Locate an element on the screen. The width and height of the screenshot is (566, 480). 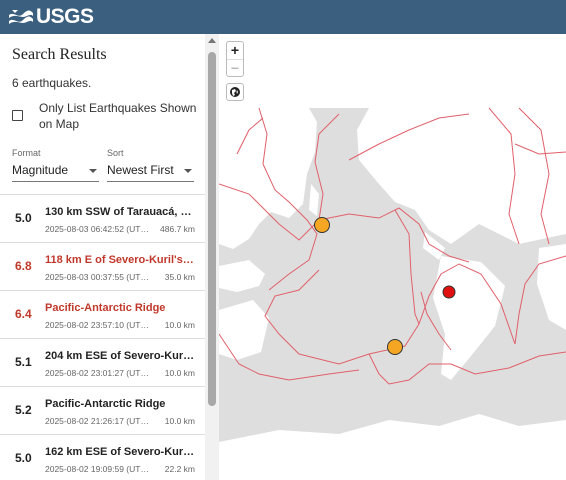
zoom-control: + − is located at coordinates (235, 59).